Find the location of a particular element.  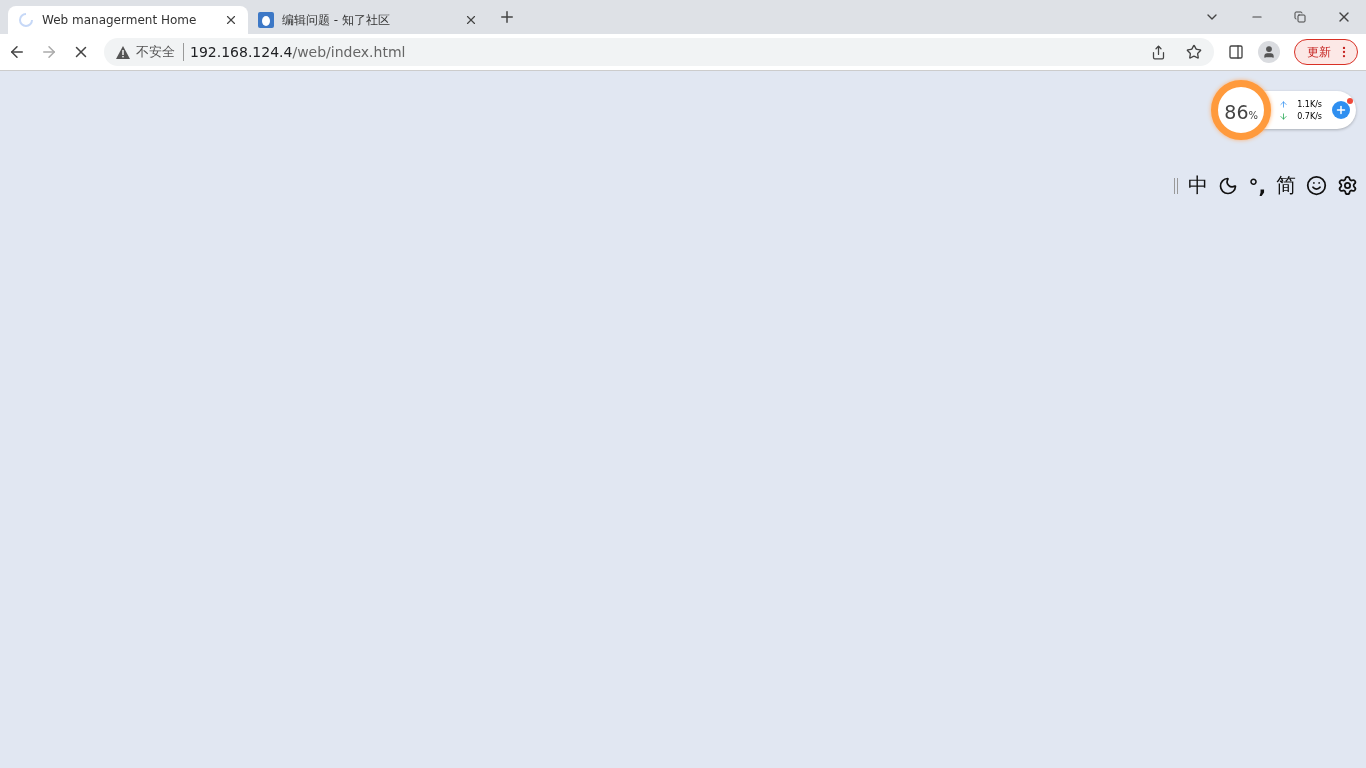

loading-spinner-icon is located at coordinates (26, 20).